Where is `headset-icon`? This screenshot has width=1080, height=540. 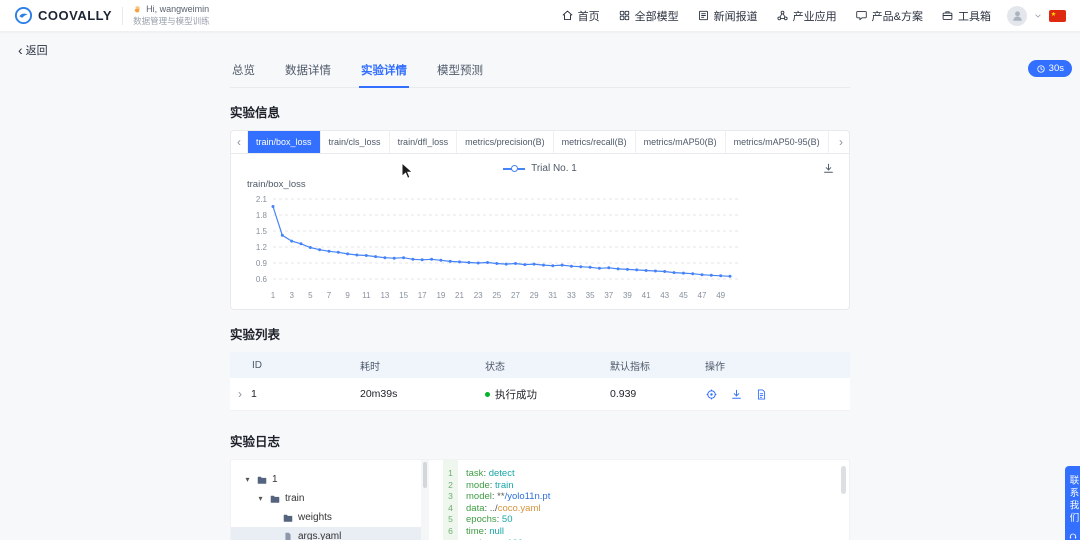
headset-icon is located at coordinates (1072, 536).